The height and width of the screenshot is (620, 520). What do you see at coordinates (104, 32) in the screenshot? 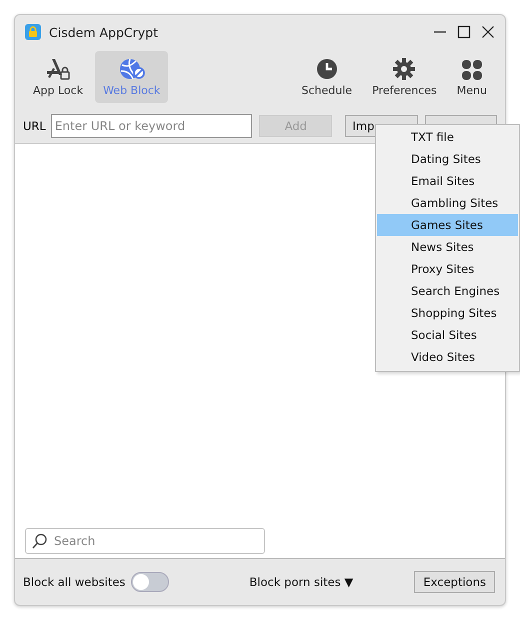
I see `window-title: Cisdem AppCrypt` at bounding box center [104, 32].